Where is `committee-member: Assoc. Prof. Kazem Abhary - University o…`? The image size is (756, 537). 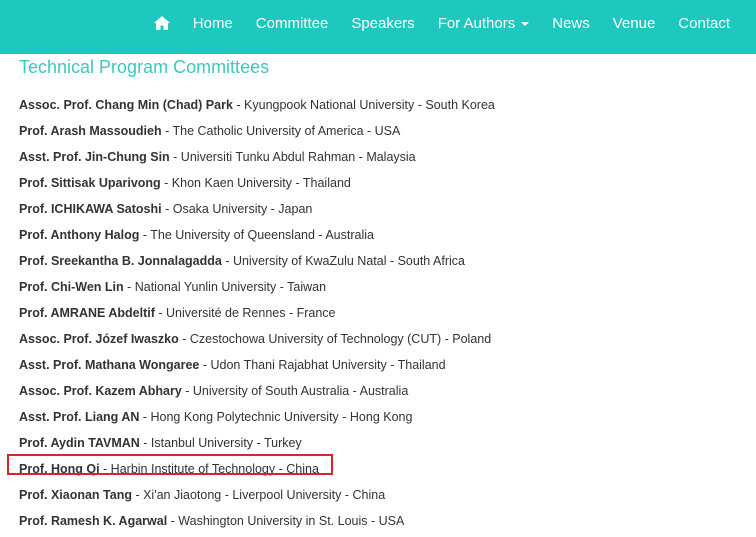 committee-member: Assoc. Prof. Kazem Abhary - University o… is located at coordinates (257, 394).